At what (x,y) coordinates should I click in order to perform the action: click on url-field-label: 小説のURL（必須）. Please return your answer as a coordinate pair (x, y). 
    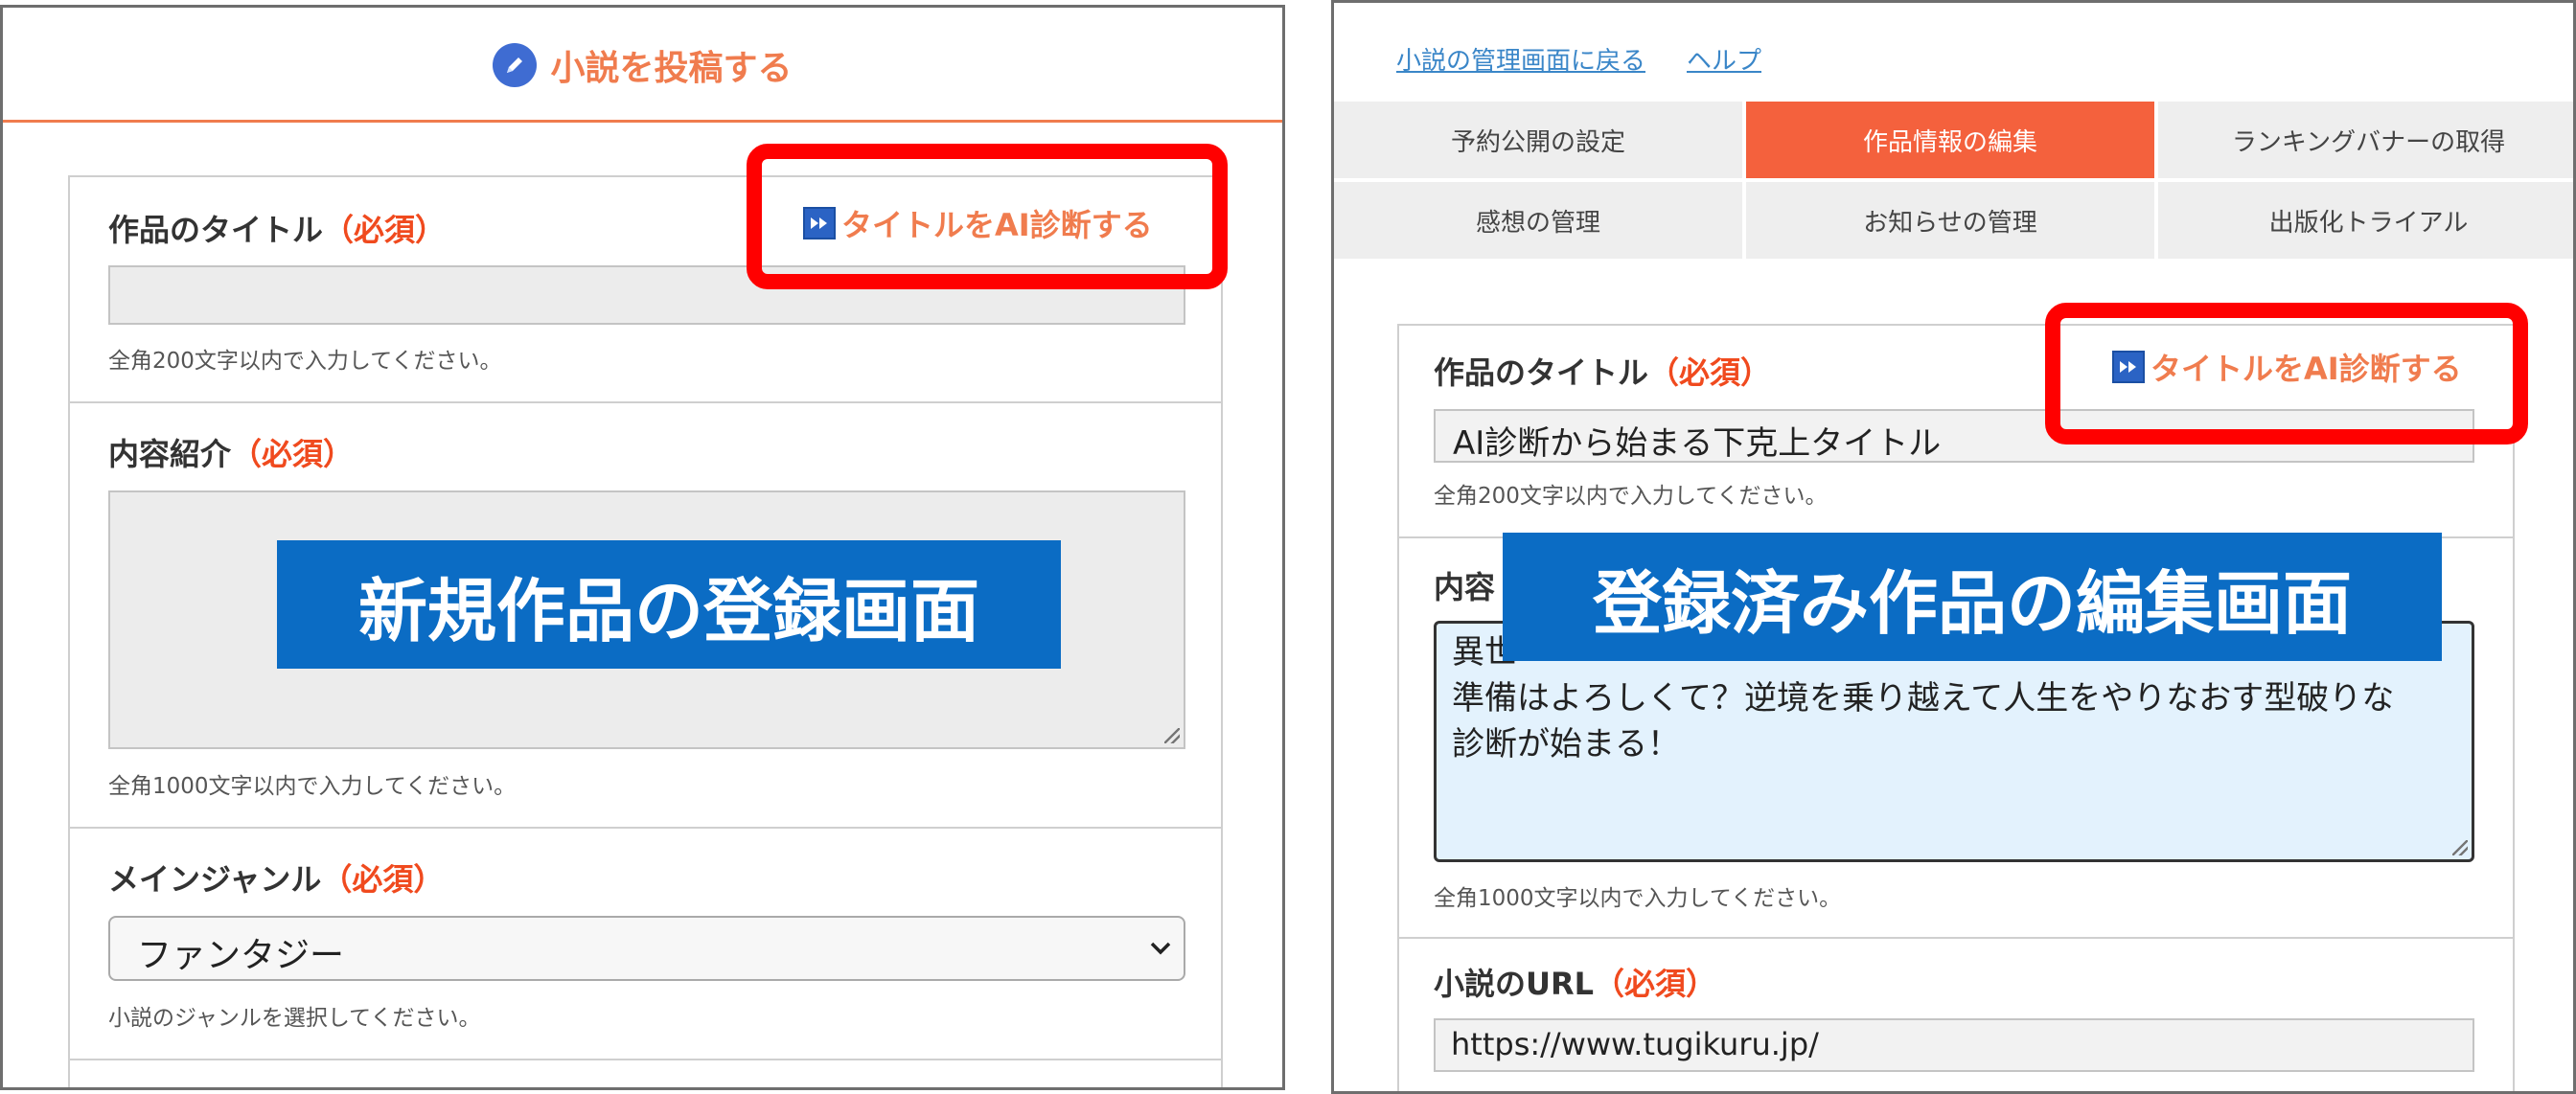
    Looking at the image, I should click on (1575, 982).